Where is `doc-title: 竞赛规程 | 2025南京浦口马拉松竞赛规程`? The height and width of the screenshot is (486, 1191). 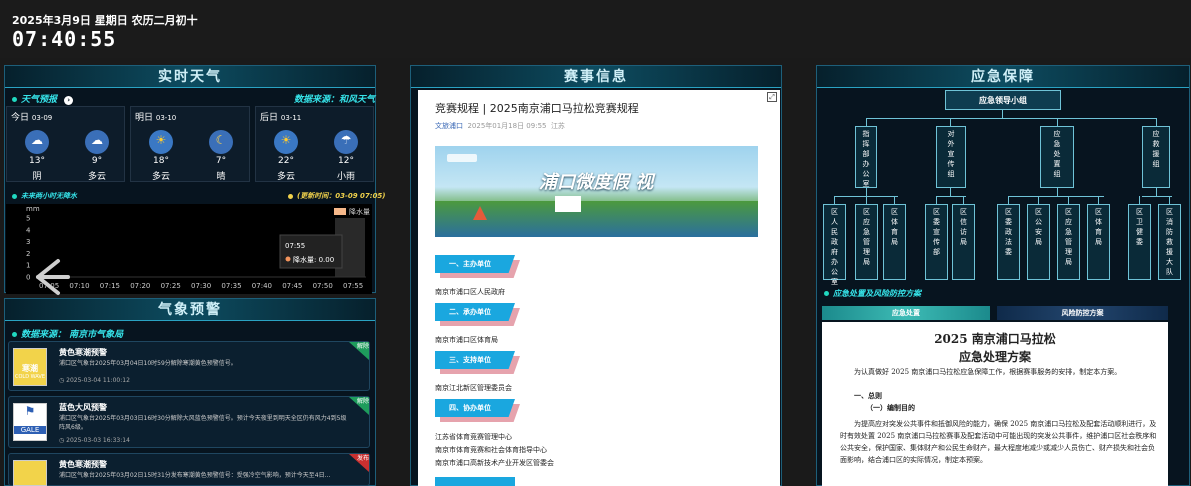
doc-title: 竞赛规程 | 2025南京浦口马拉松竞赛规程 is located at coordinates (537, 108).